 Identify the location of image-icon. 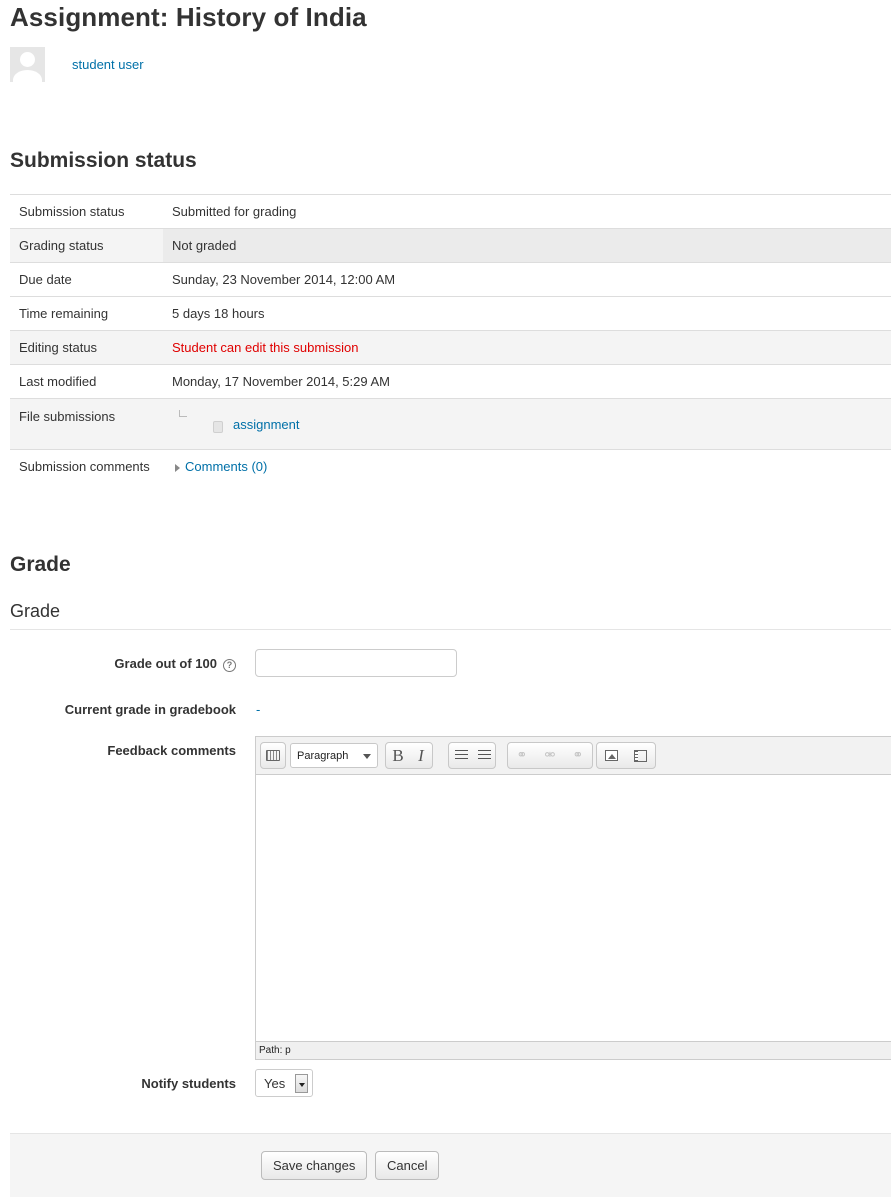
(611, 755).